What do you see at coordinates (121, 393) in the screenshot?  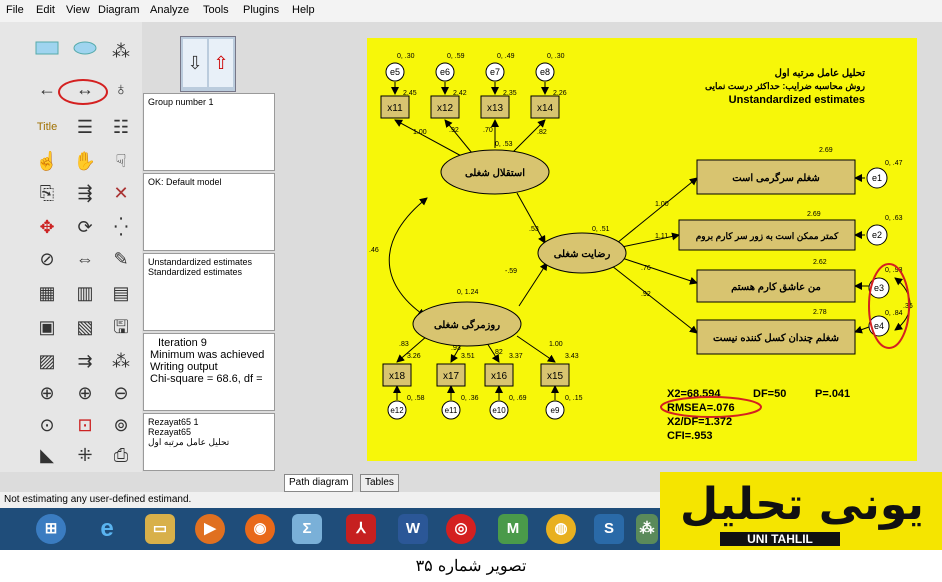 I see `zoom-out-icon: ⊖` at bounding box center [121, 393].